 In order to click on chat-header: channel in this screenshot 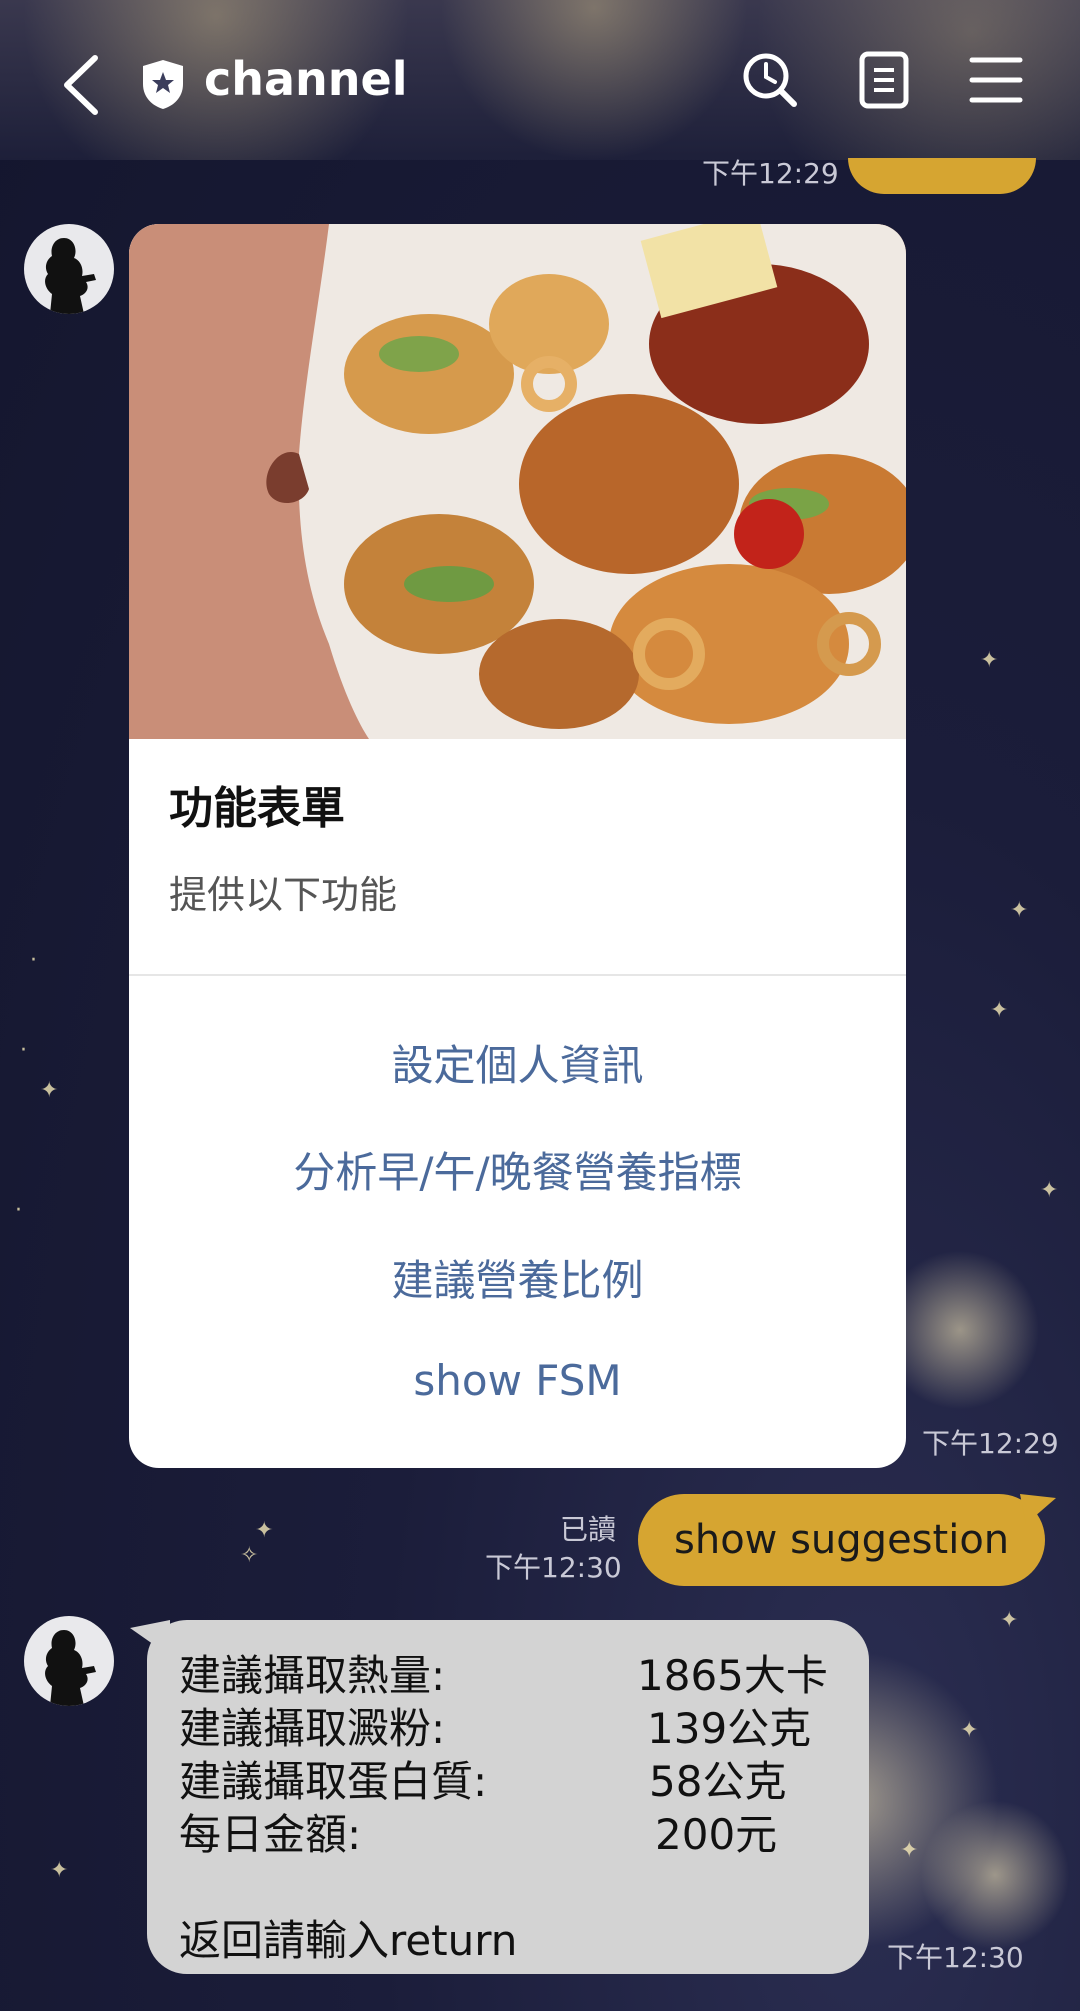, I will do `click(540, 80)`.